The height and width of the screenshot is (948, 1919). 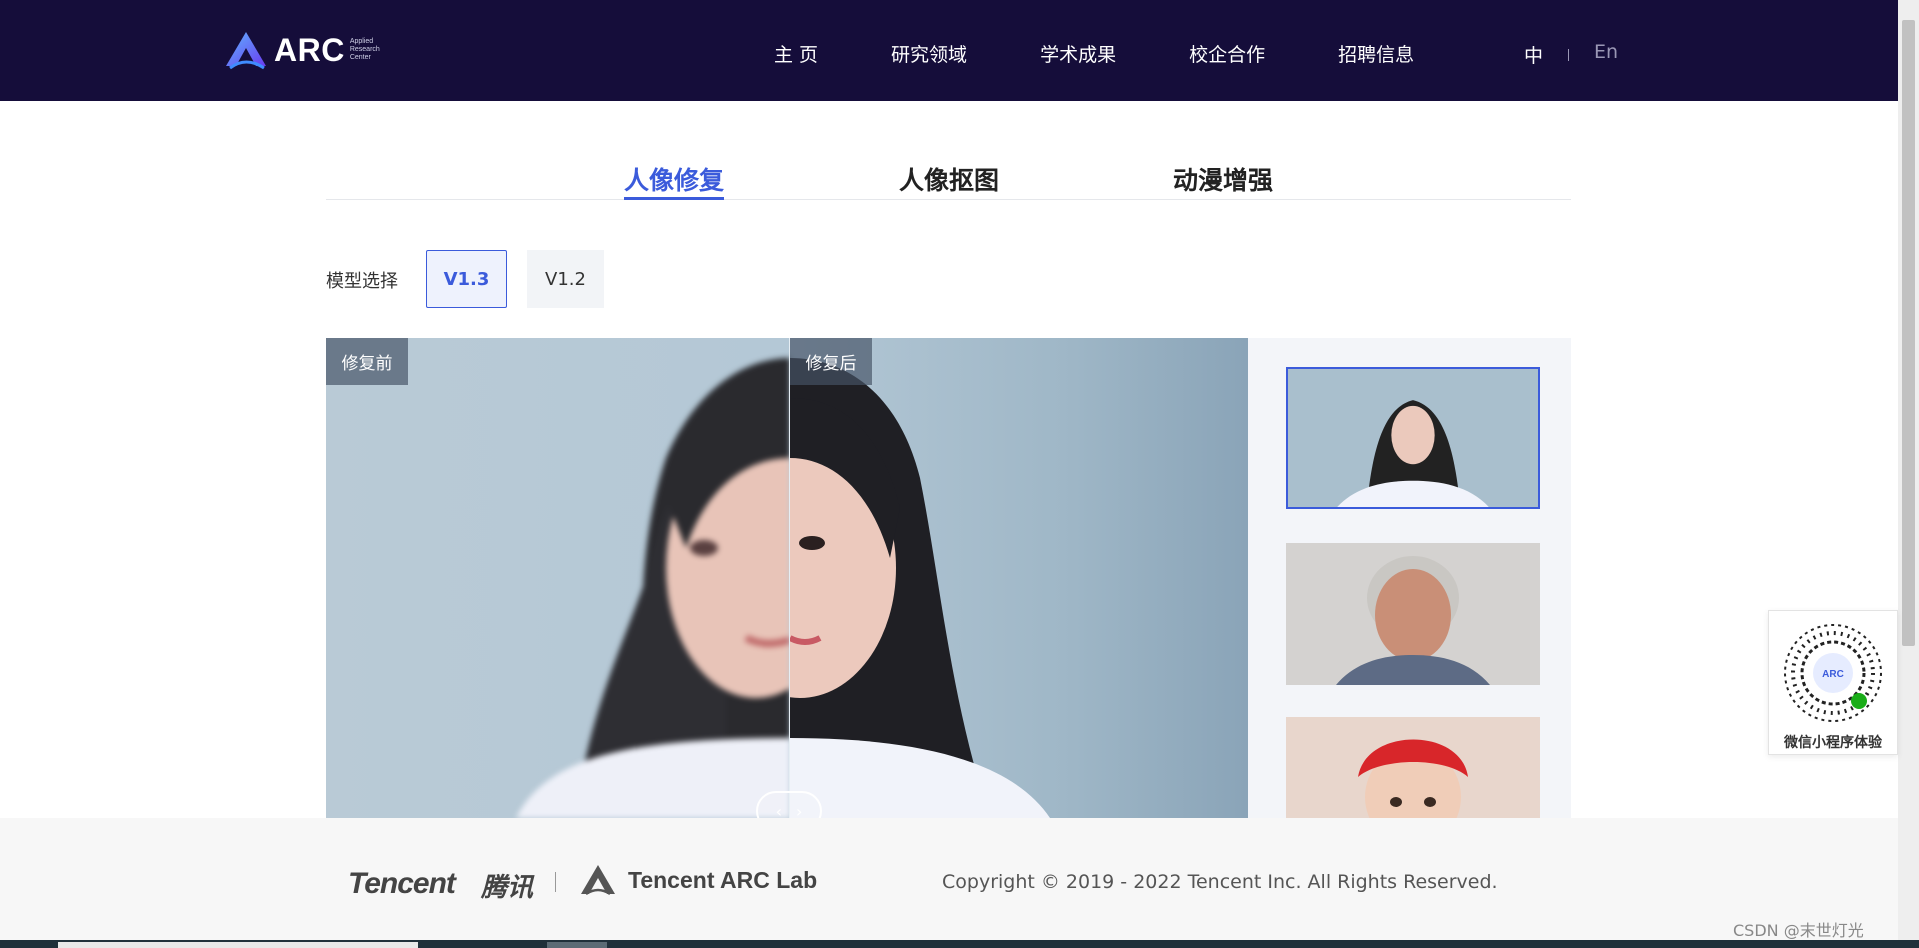 What do you see at coordinates (1833, 743) in the screenshot?
I see `qr-caption: 微信小程序体验` at bounding box center [1833, 743].